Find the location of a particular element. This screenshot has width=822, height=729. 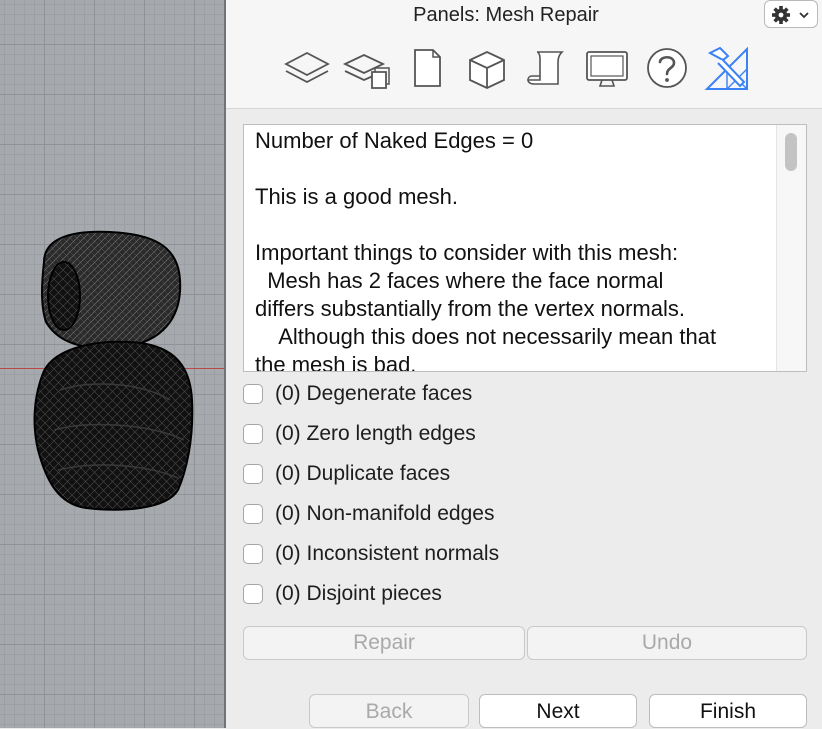

layers-tab is located at coordinates (307, 69).